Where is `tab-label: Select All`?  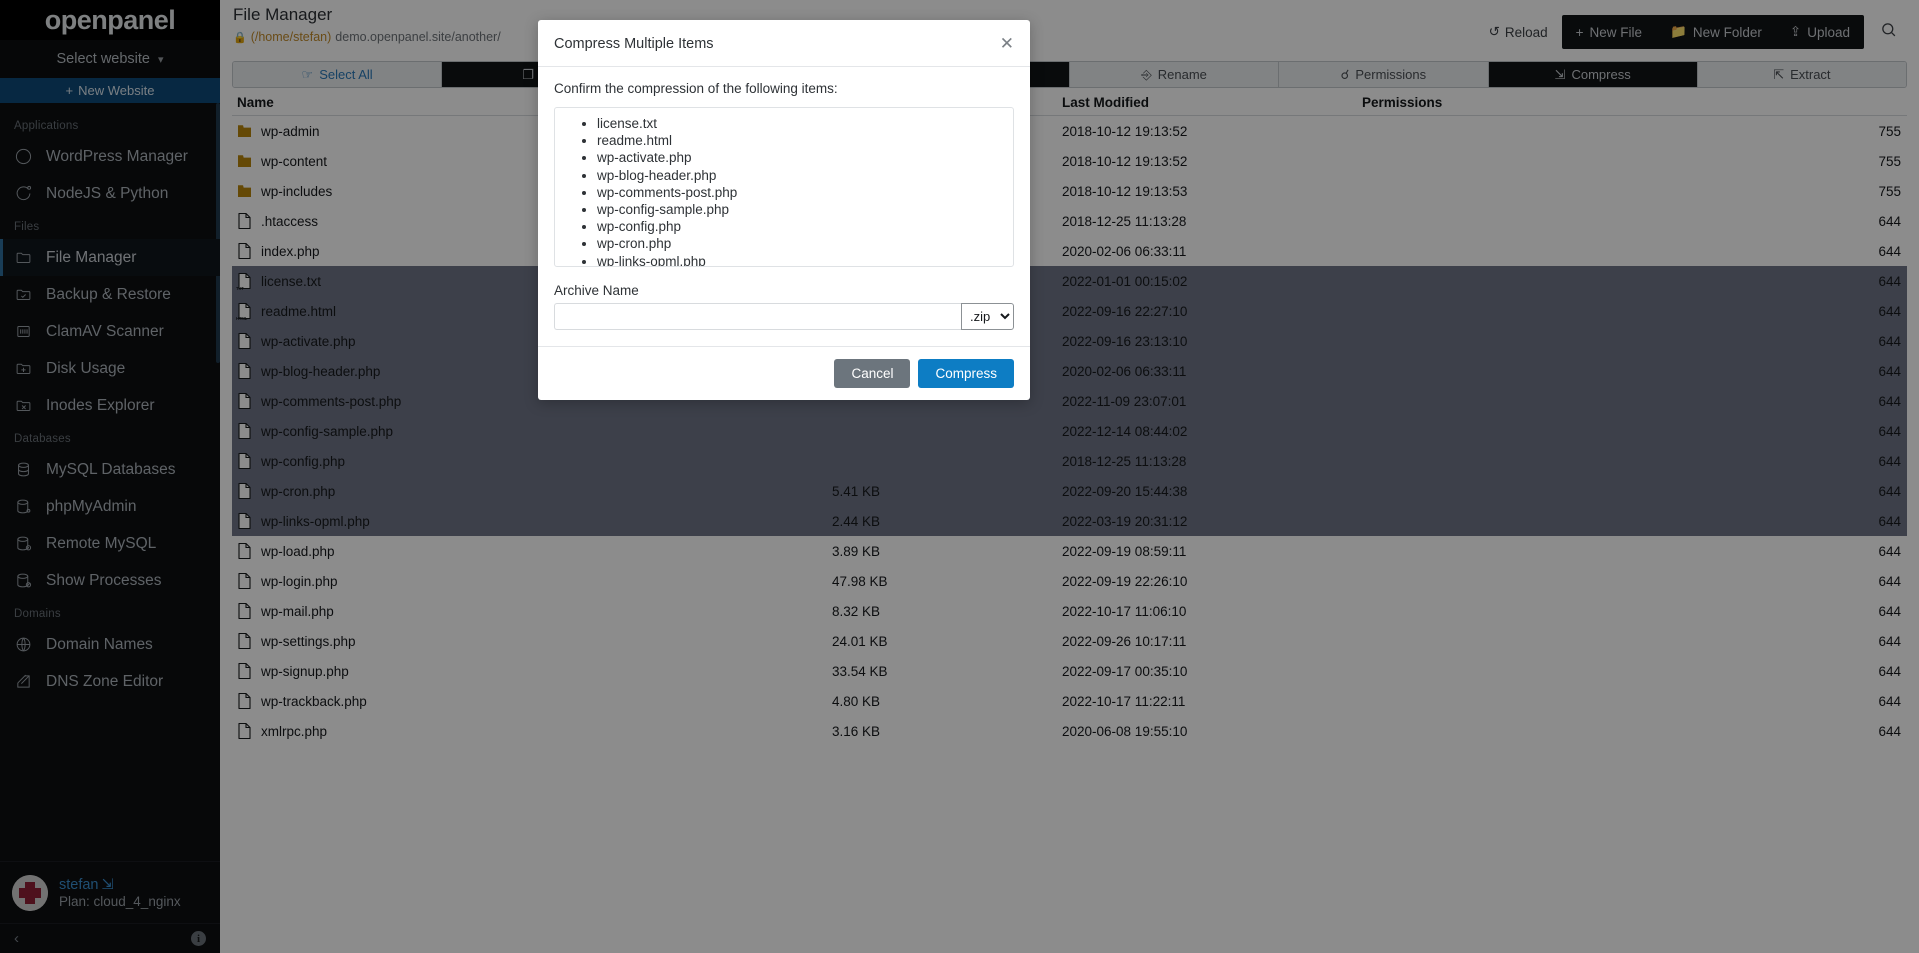 tab-label: Select All is located at coordinates (346, 74).